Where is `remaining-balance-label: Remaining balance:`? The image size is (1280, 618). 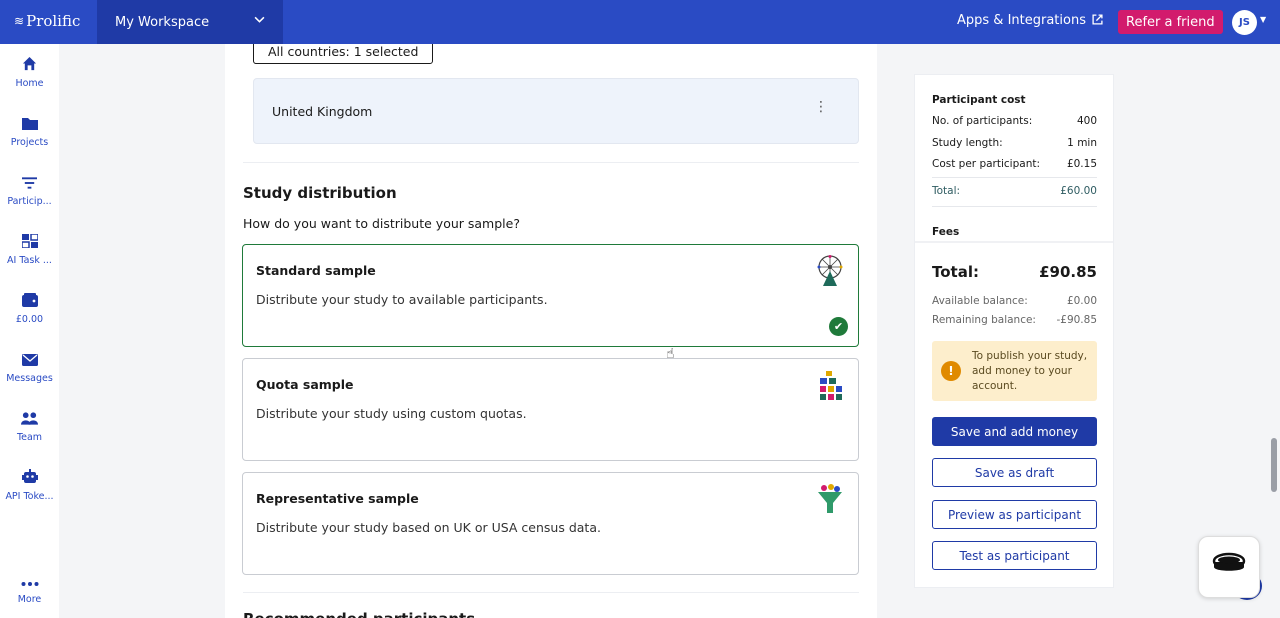
remaining-balance-label: Remaining balance: is located at coordinates (984, 320).